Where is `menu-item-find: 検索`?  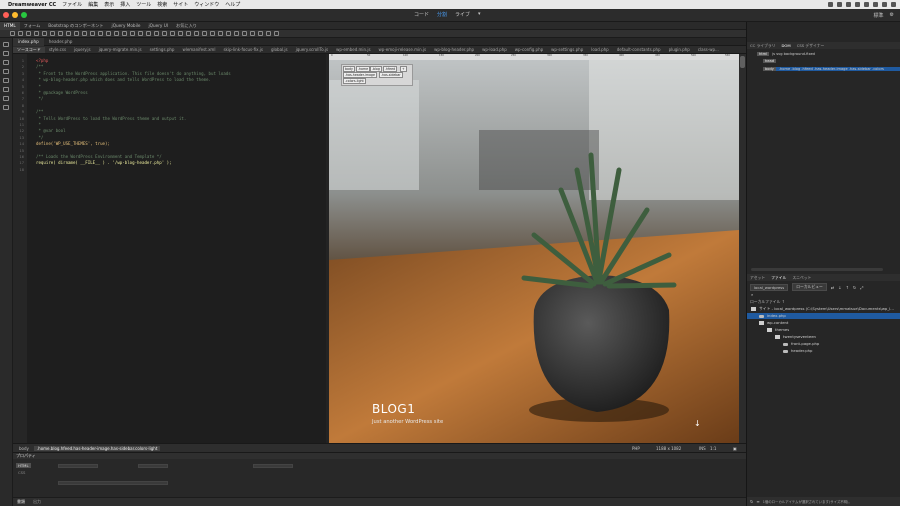 menu-item-find: 検索 is located at coordinates (162, 4).